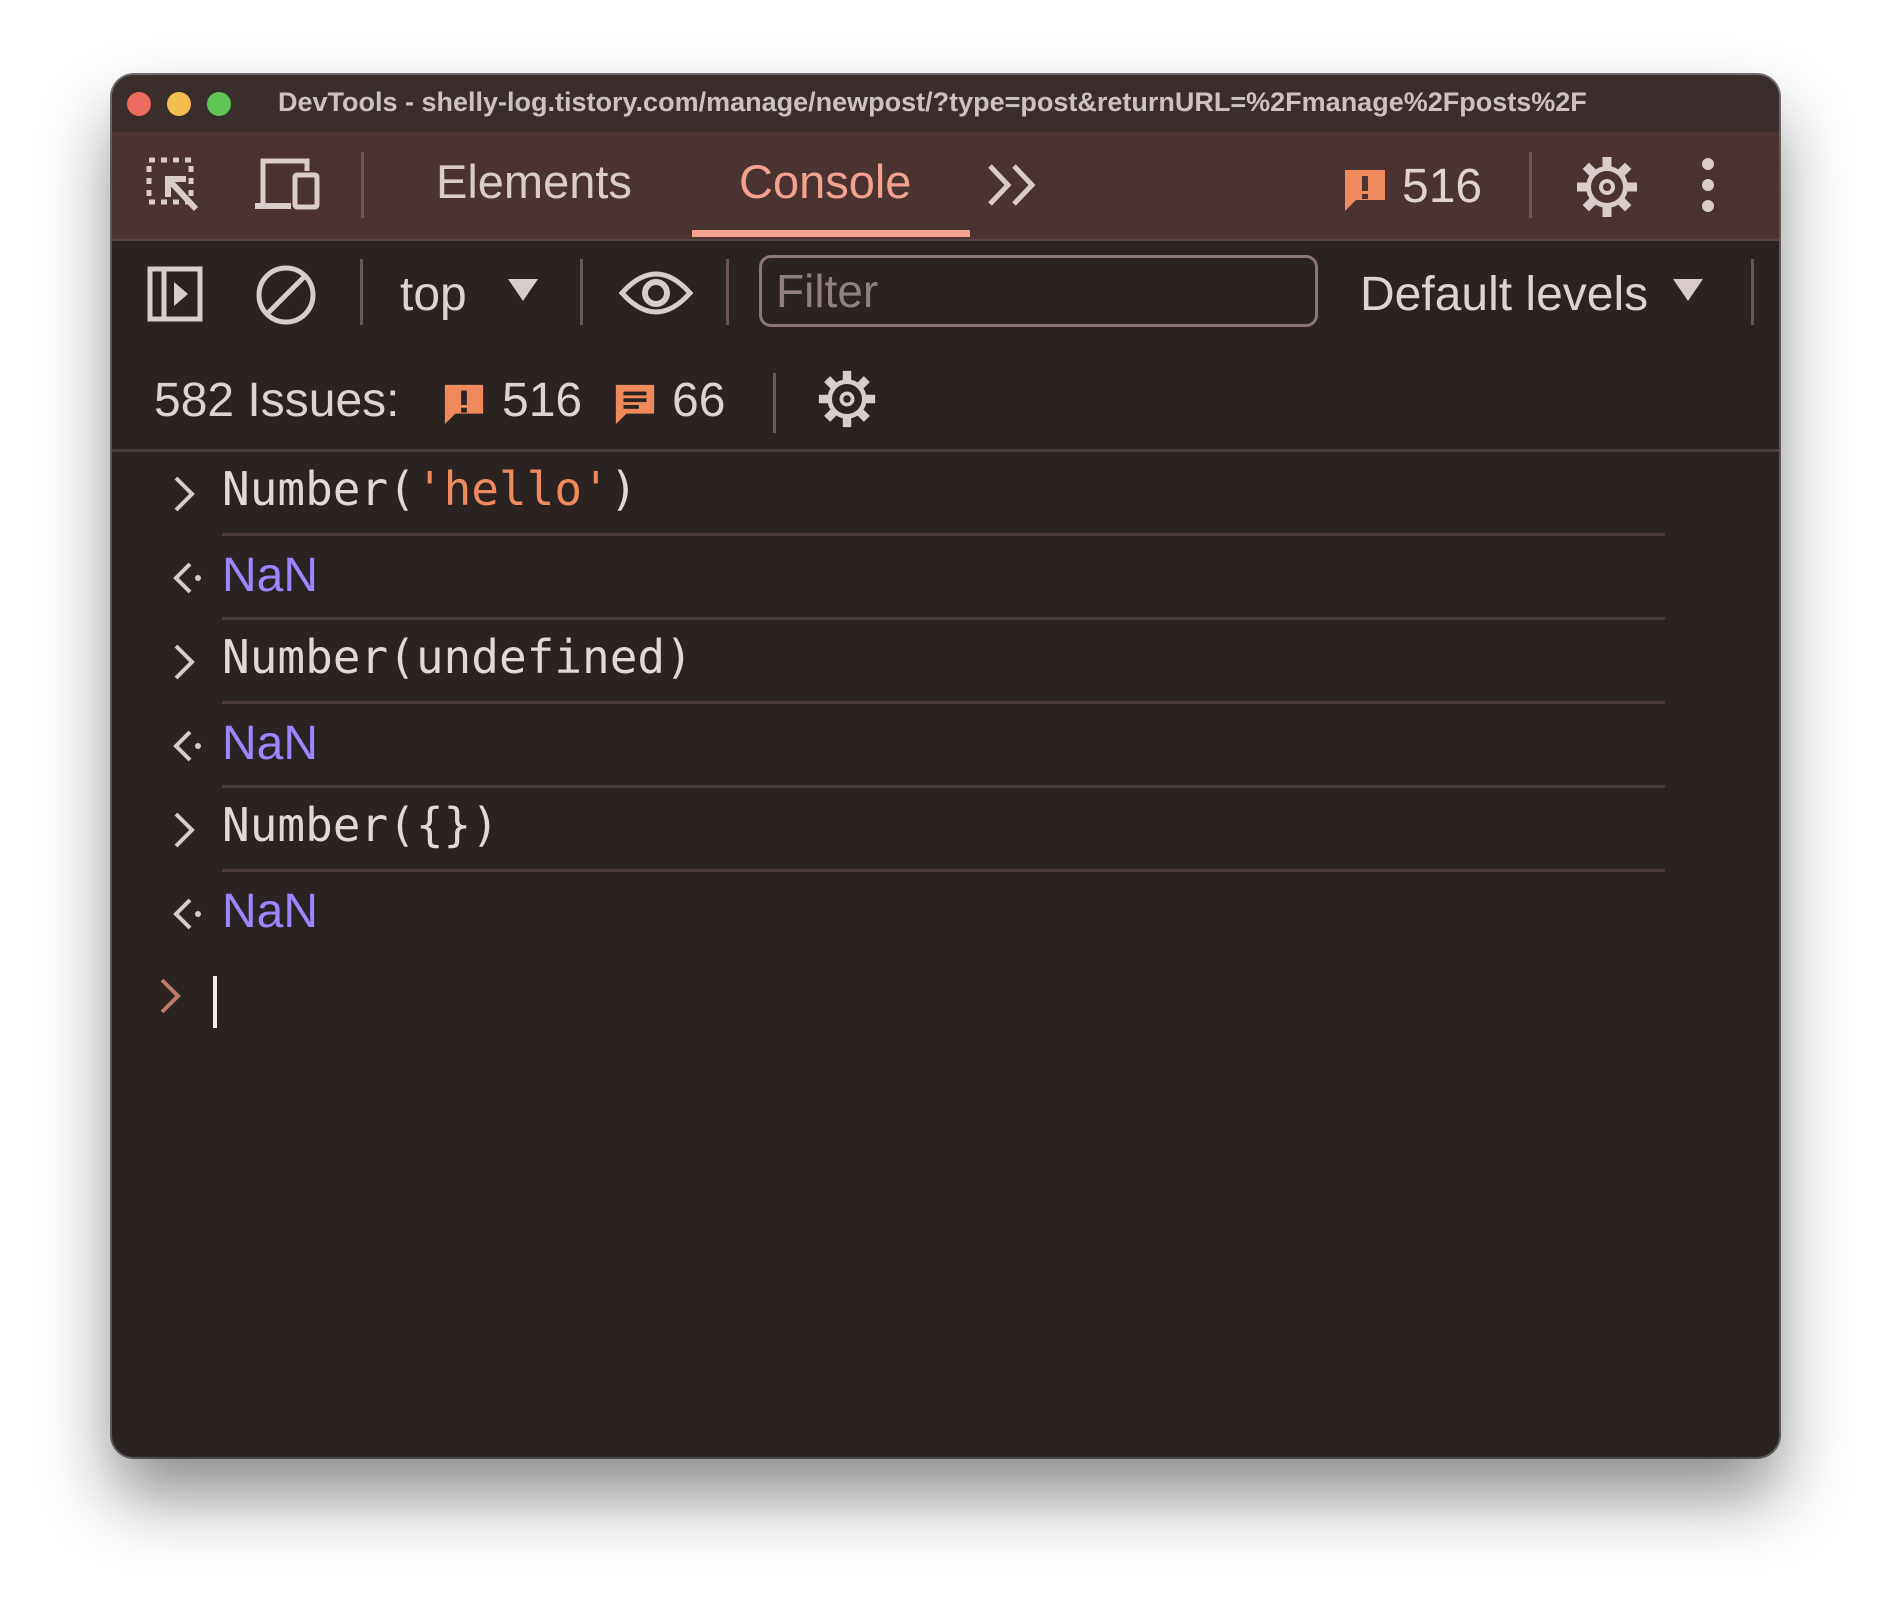 The image size is (1892, 1606). Describe the element at coordinates (698, 400) in the screenshot. I see `message-issue-count: 66` at that location.